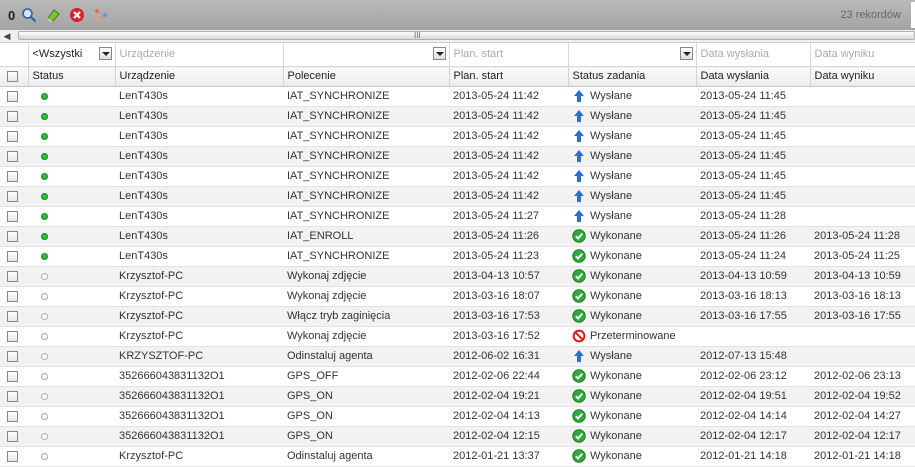 Image resolution: width=915 pixels, height=467 pixels. I want to click on plan-start-filter: Plan. start, so click(509, 55).